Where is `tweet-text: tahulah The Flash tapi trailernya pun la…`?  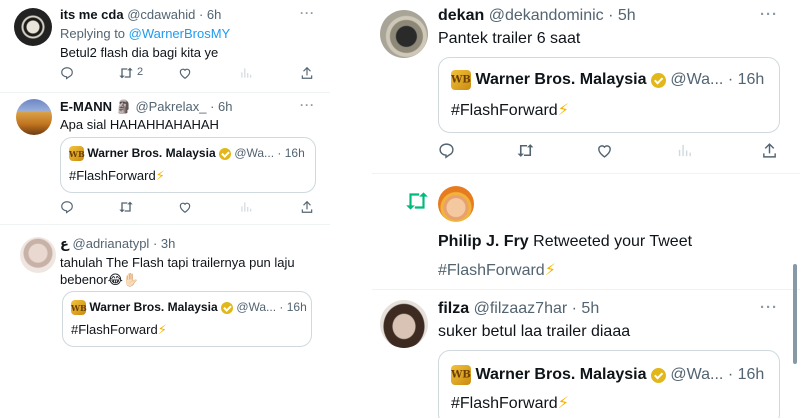 tweet-text: tahulah The Flash tapi trailernya pun la… is located at coordinates (177, 271).